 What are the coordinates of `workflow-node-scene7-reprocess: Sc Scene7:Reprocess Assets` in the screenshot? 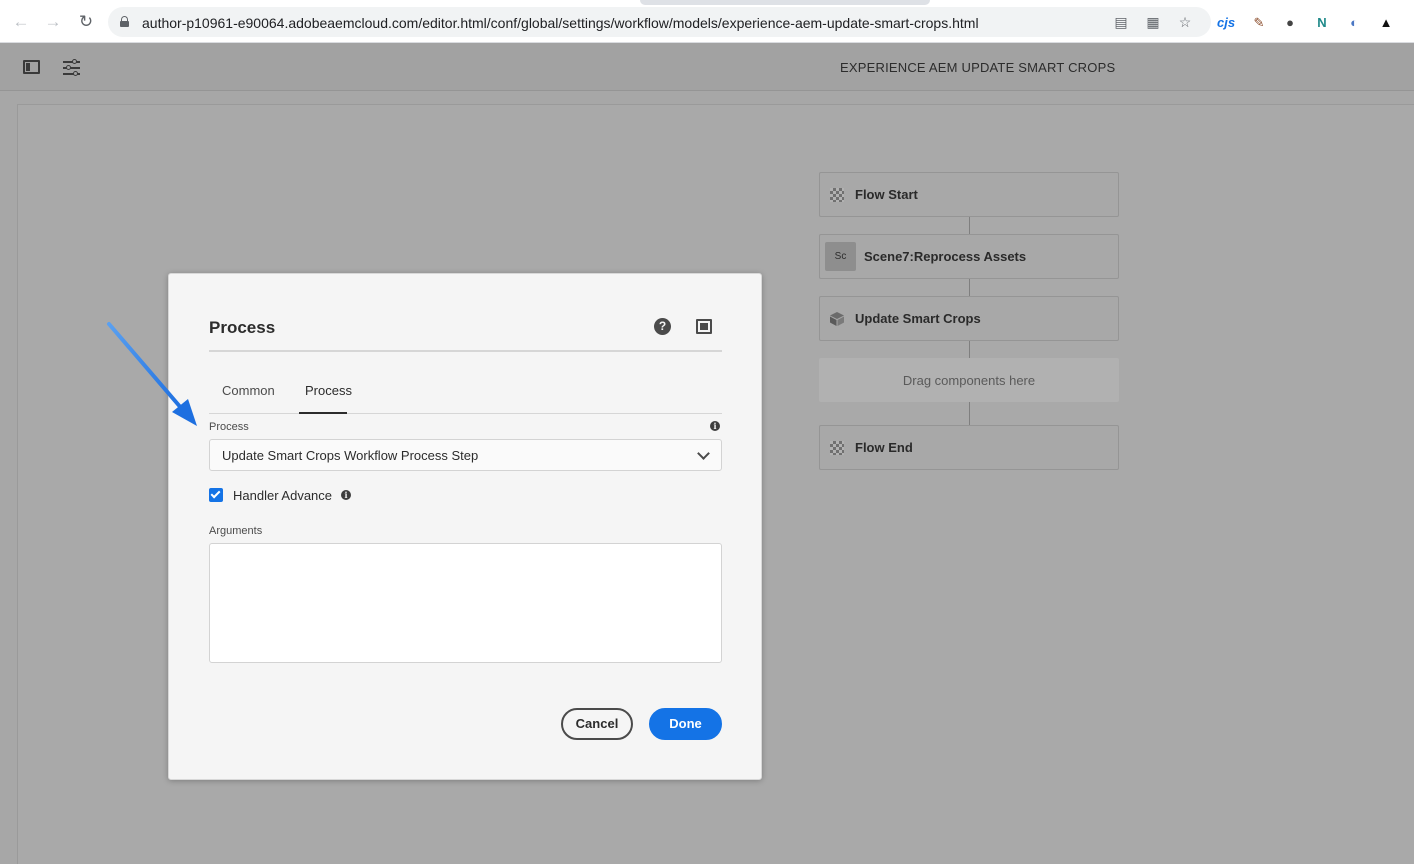 It's located at (969, 256).